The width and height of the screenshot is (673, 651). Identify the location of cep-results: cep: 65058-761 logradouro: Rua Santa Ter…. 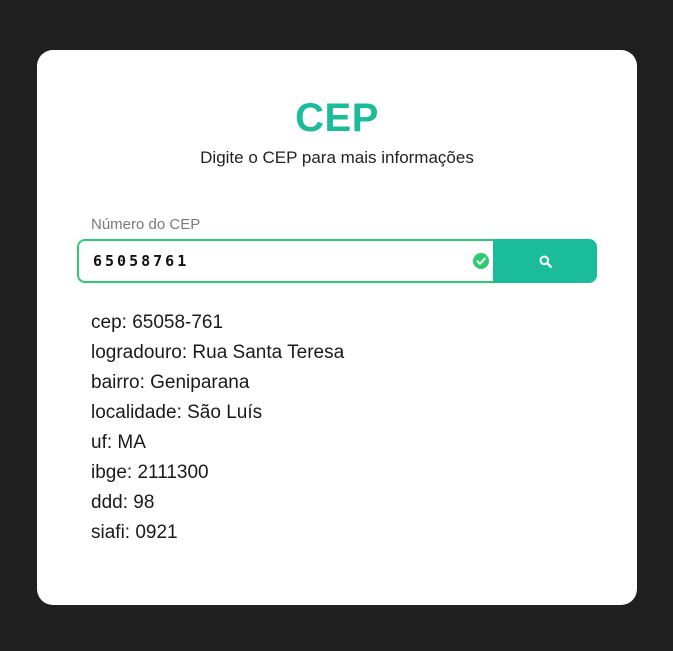
(217, 428).